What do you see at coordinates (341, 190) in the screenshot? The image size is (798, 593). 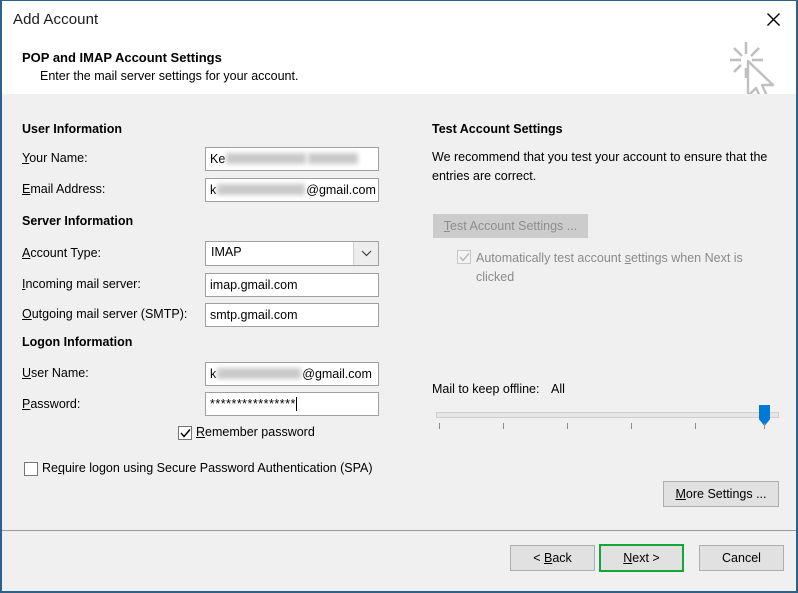 I see `email-suffix: @gmail.com` at bounding box center [341, 190].